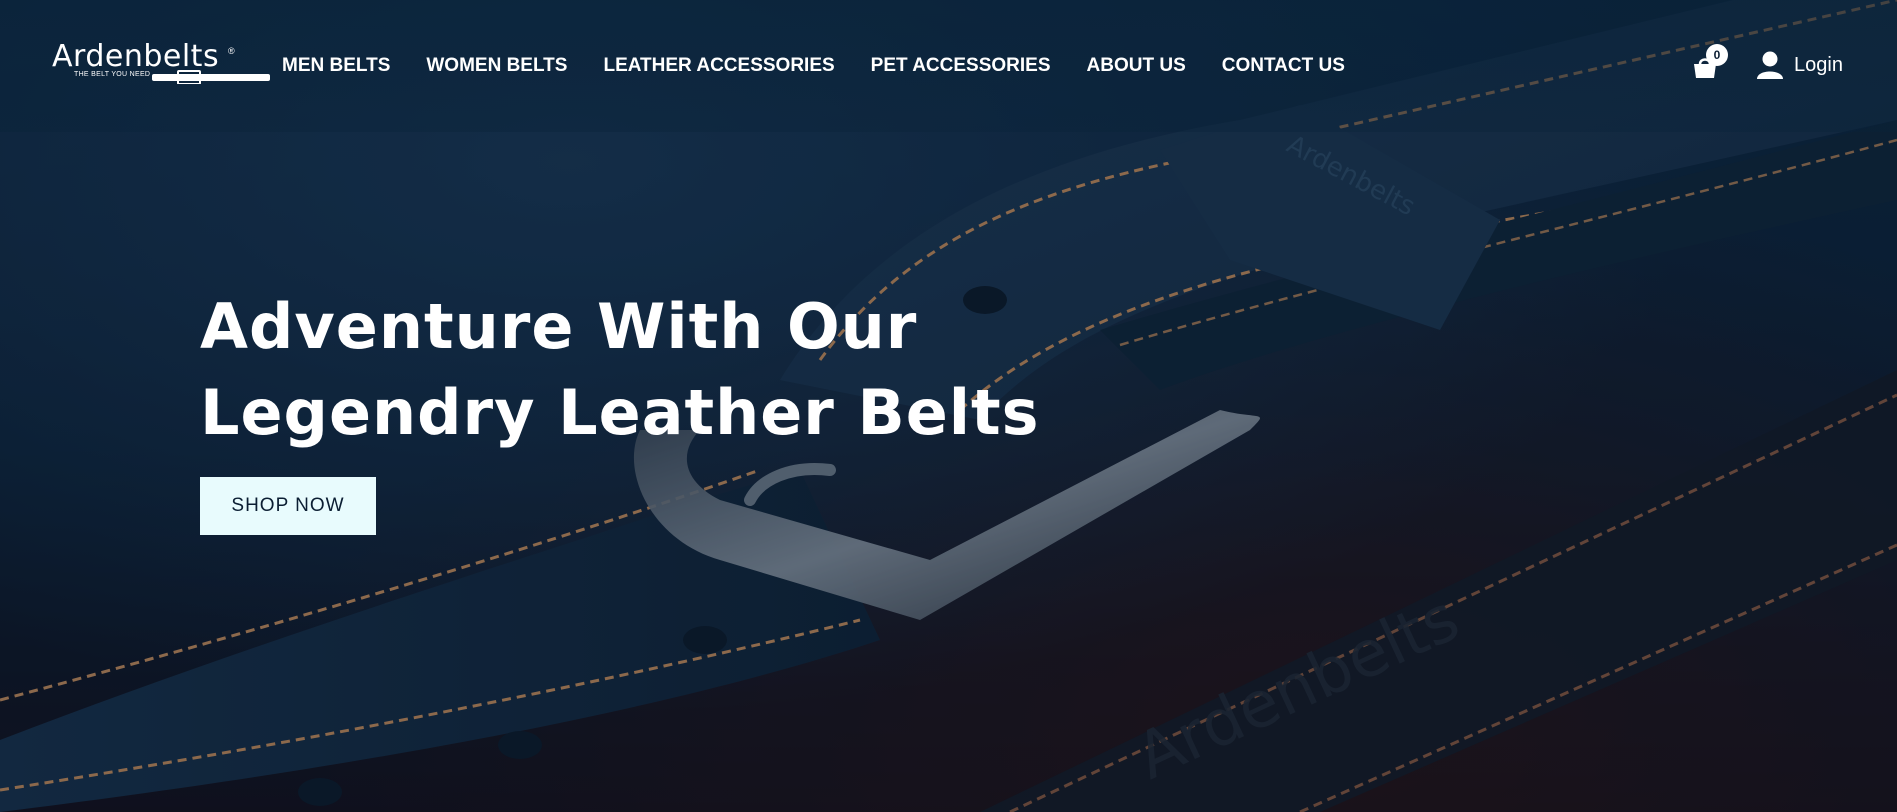 The image size is (1897, 812). I want to click on brand-logo: Ardenbelts ® THE BELT YOU NEED, so click(161, 62).